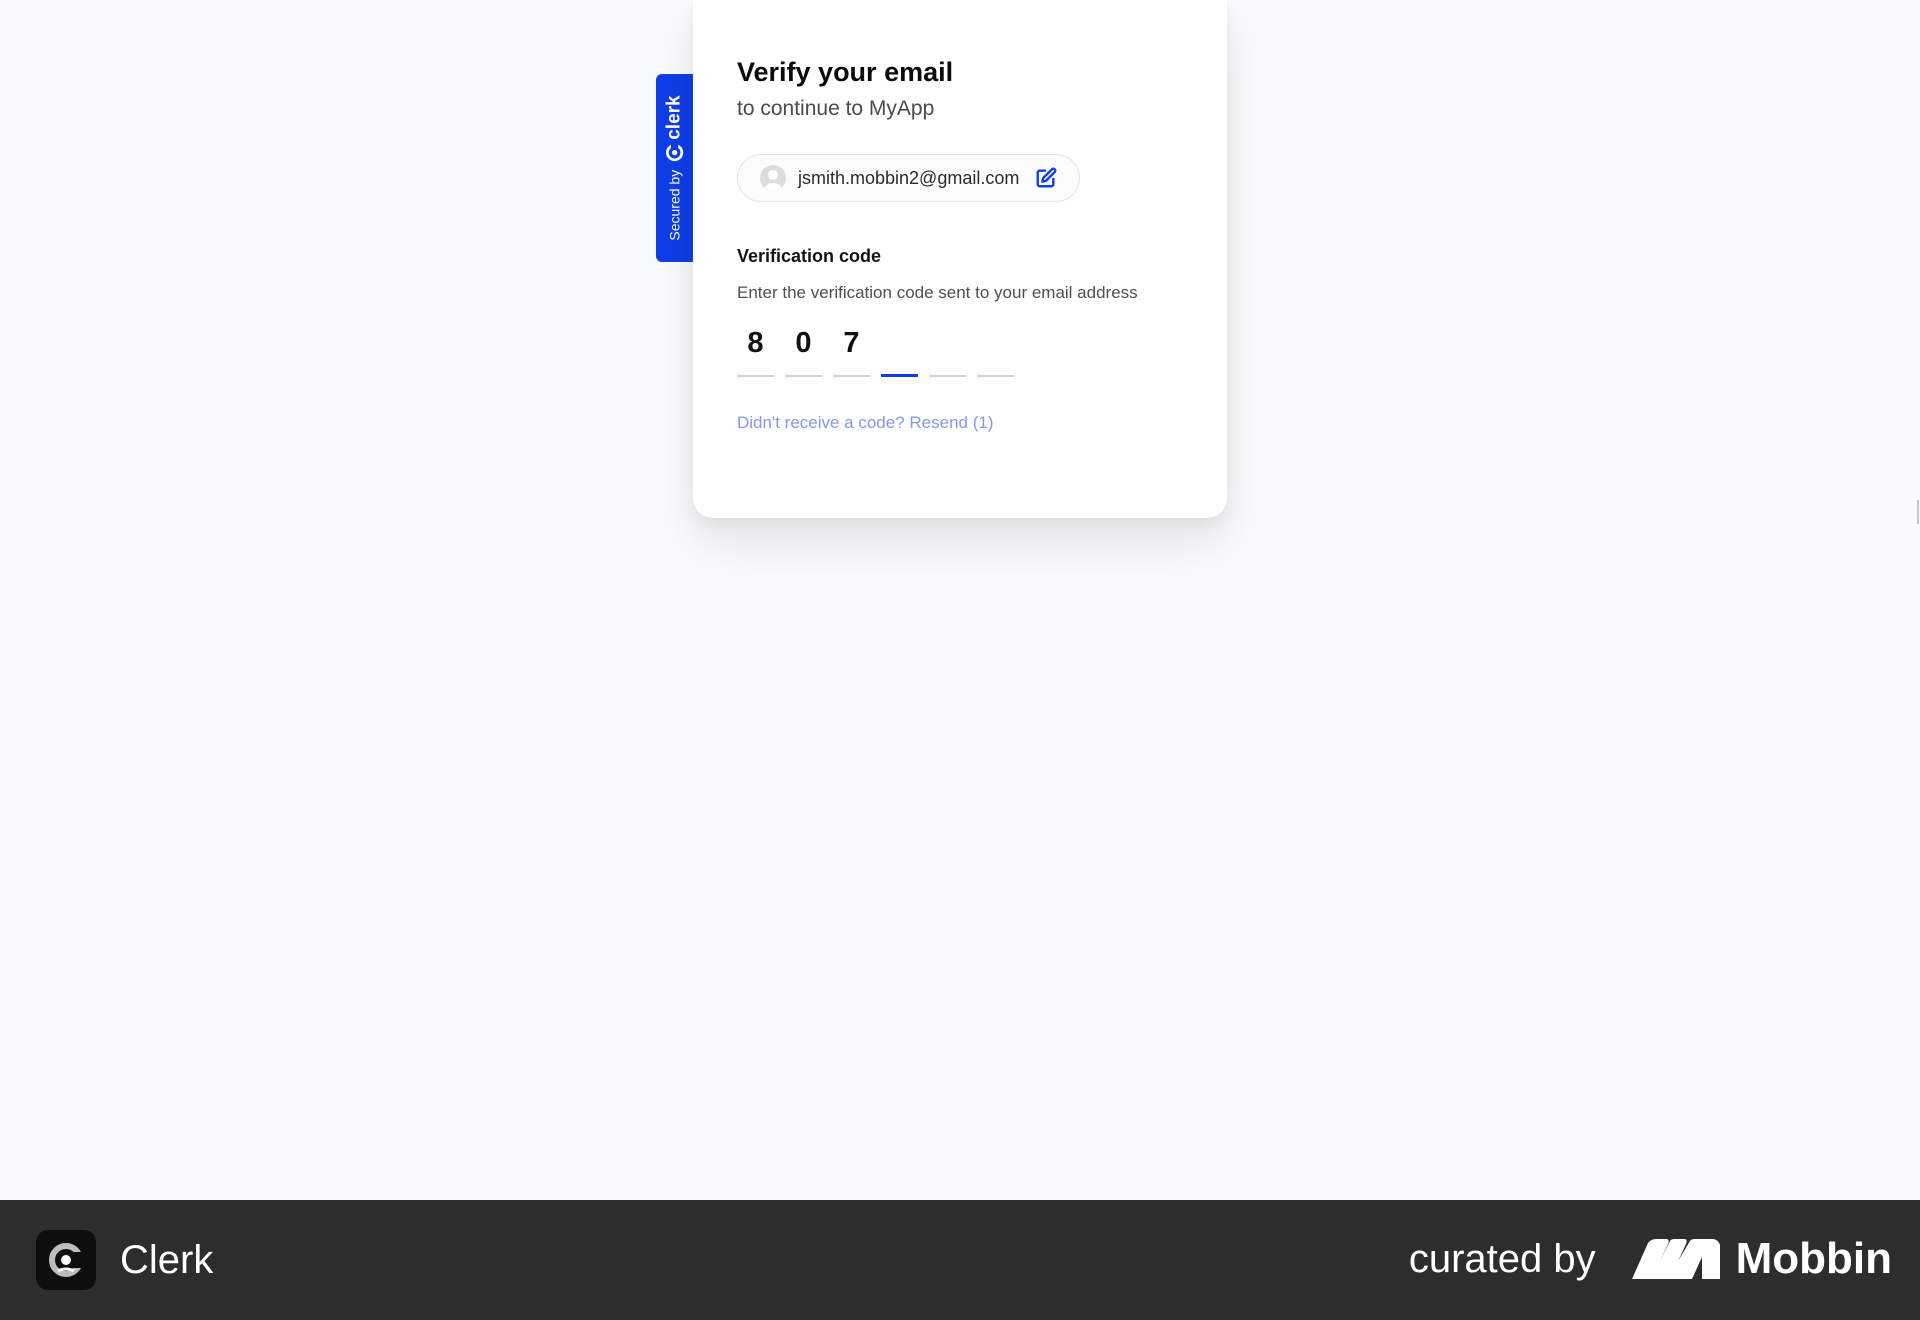  I want to click on otp-digit-1: 8, so click(755, 349).